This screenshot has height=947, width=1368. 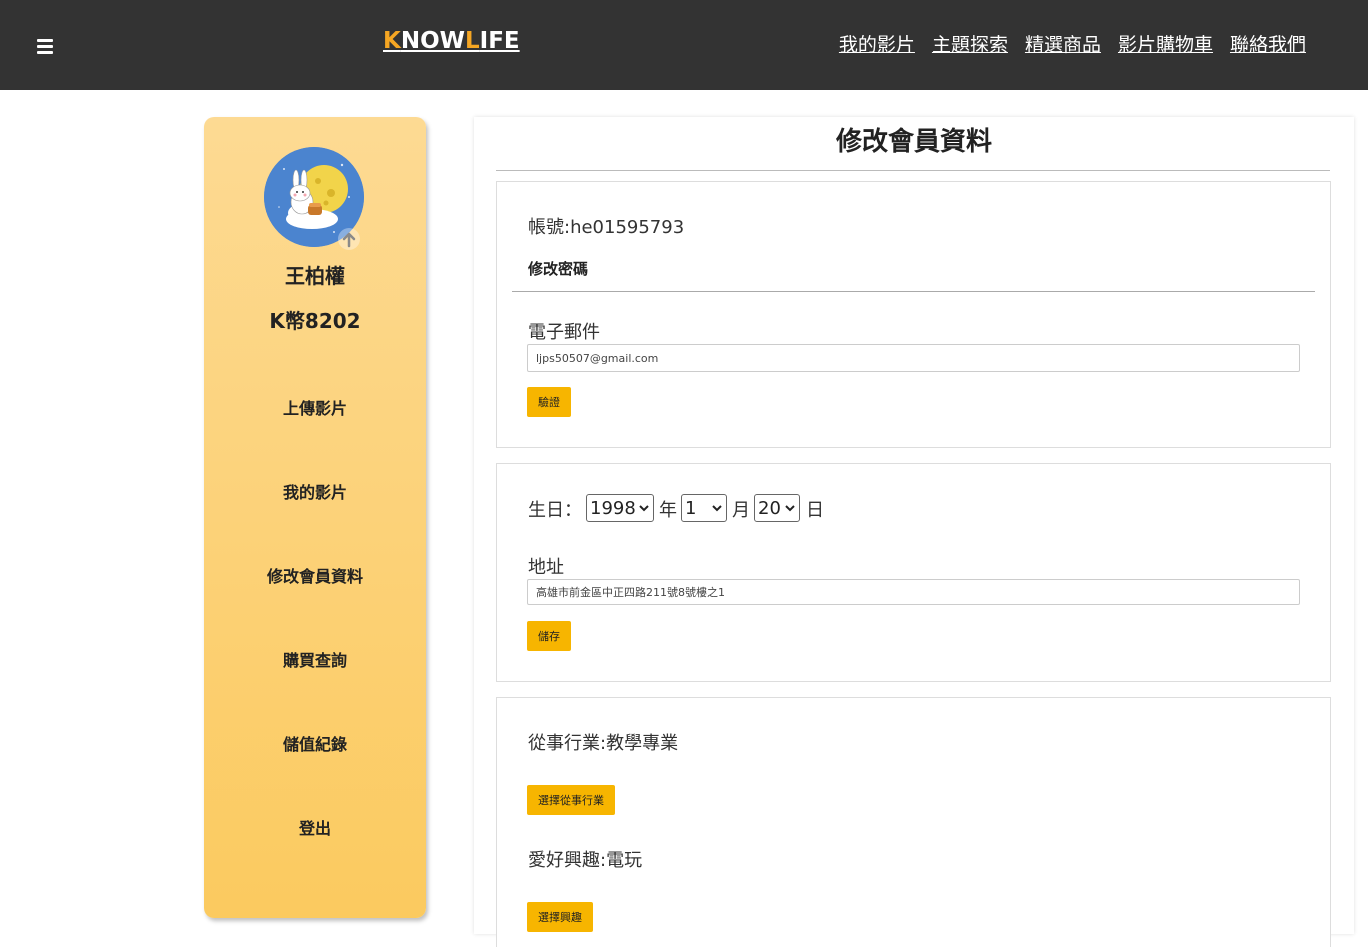 I want to click on nav-link-my-videos: 我的影片, so click(x=877, y=43).